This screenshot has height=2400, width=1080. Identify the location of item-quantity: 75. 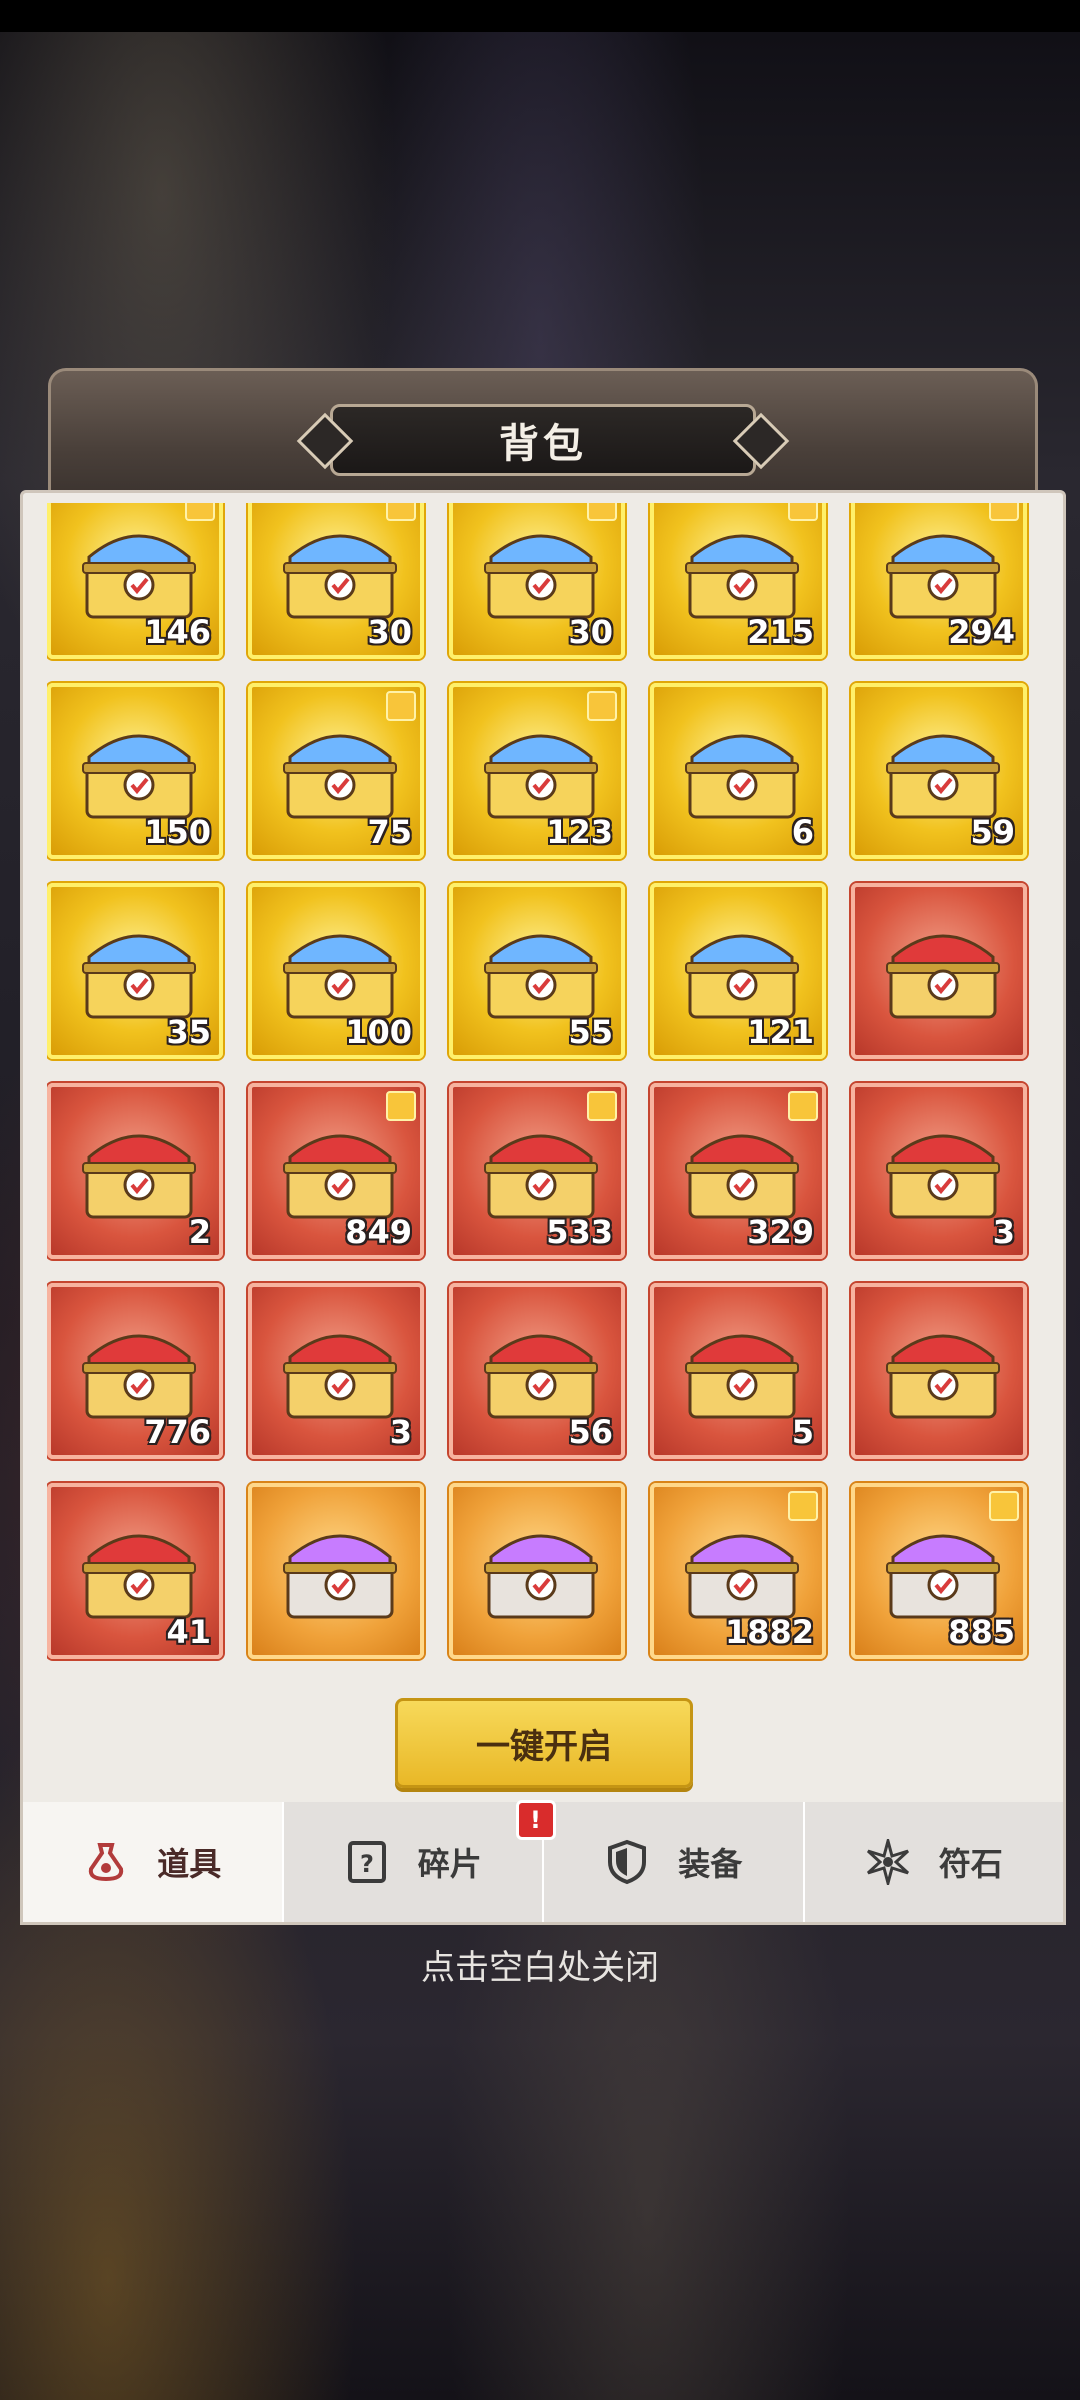
(389, 832).